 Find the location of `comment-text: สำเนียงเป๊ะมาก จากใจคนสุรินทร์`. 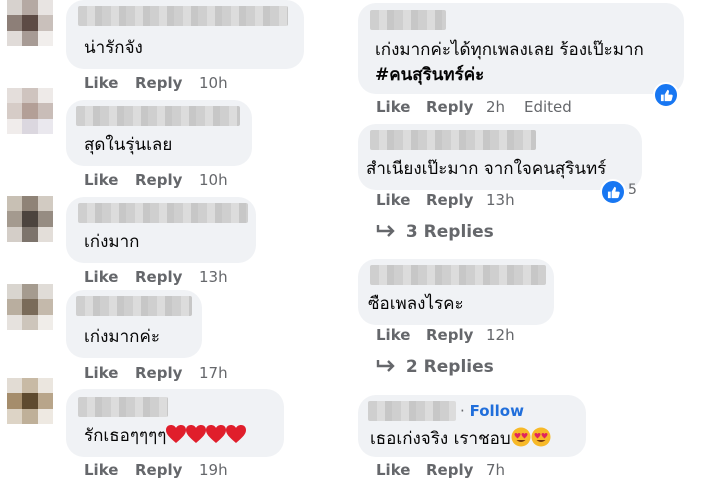

comment-text: สำเนียงเป๊ะมาก จากใจคนสุรินทร์ is located at coordinates (486, 169).